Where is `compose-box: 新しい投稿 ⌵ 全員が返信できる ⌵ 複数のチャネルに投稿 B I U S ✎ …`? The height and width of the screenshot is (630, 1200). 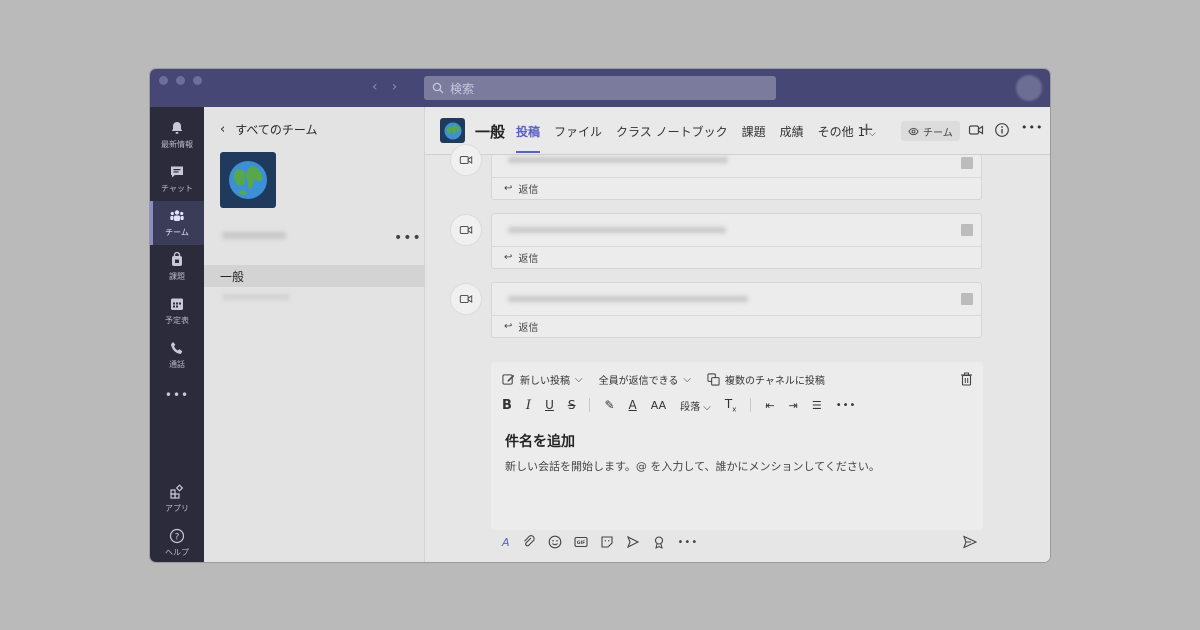
compose-box: 新しい投稿 ⌵ 全員が返信できる ⌵ 複数のチャネルに投稿 B I U S ✎ … is located at coordinates (737, 446).